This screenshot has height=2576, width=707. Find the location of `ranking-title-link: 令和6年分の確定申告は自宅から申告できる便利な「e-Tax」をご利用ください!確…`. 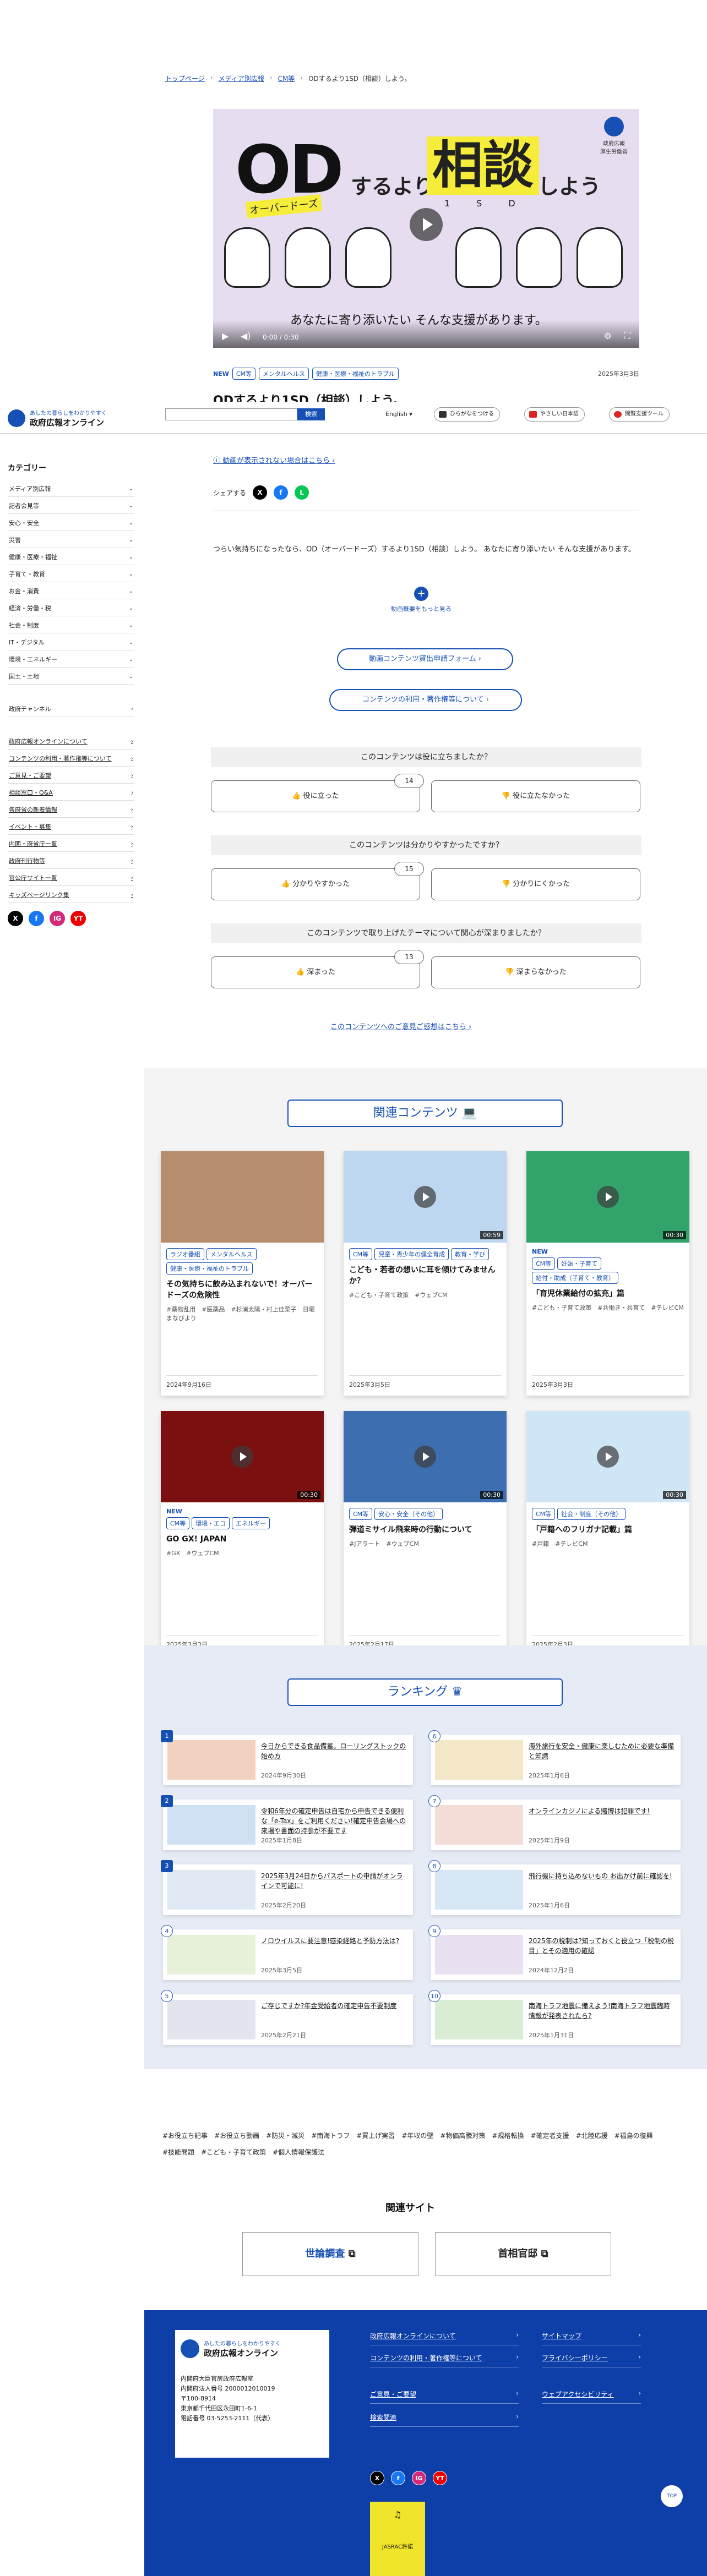

ranking-title-link: 令和6年分の確定申告は自宅から申告できる便利な「e-Tax」をご利用ください!確… is located at coordinates (334, 1821).